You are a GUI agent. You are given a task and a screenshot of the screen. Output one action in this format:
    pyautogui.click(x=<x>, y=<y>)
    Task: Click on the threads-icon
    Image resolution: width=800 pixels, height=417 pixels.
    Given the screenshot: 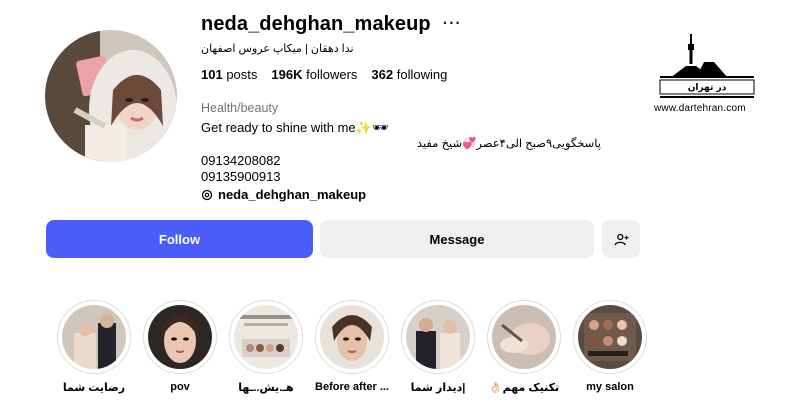 What is the action you would take?
    pyautogui.click(x=207, y=194)
    